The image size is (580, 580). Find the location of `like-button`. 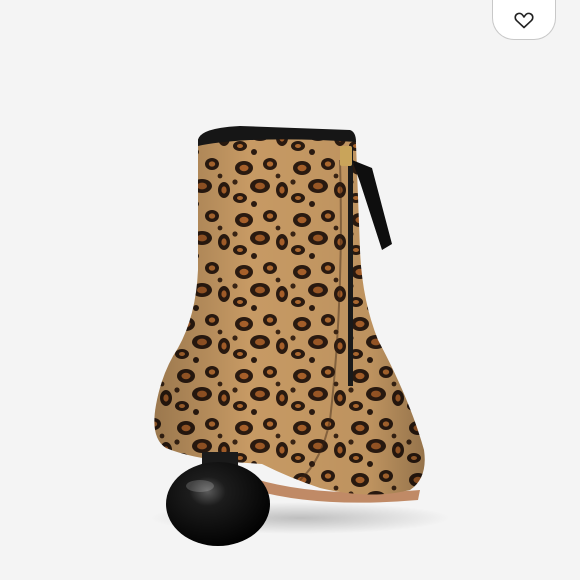

like-button is located at coordinates (524, 20).